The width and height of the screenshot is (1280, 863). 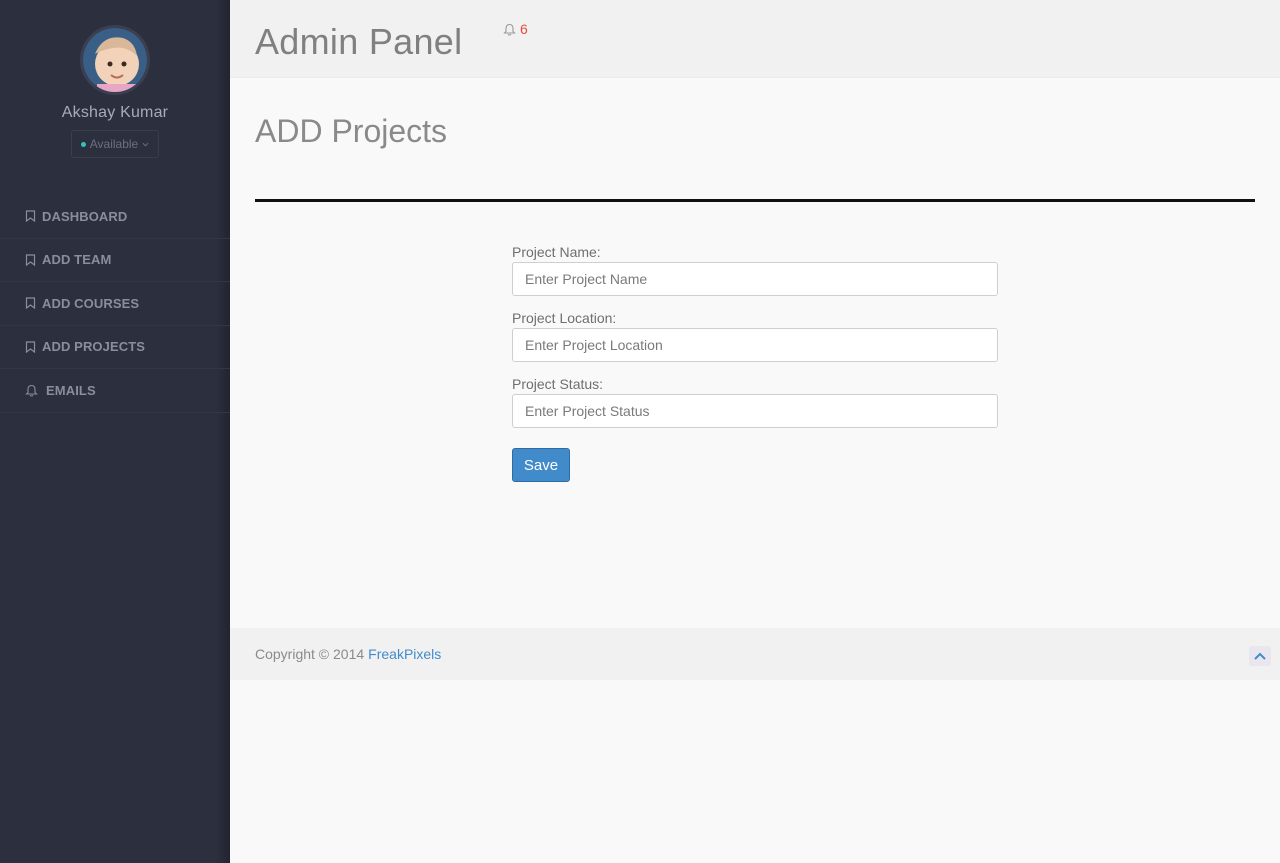 I want to click on notifications: 6, so click(x=515, y=29).